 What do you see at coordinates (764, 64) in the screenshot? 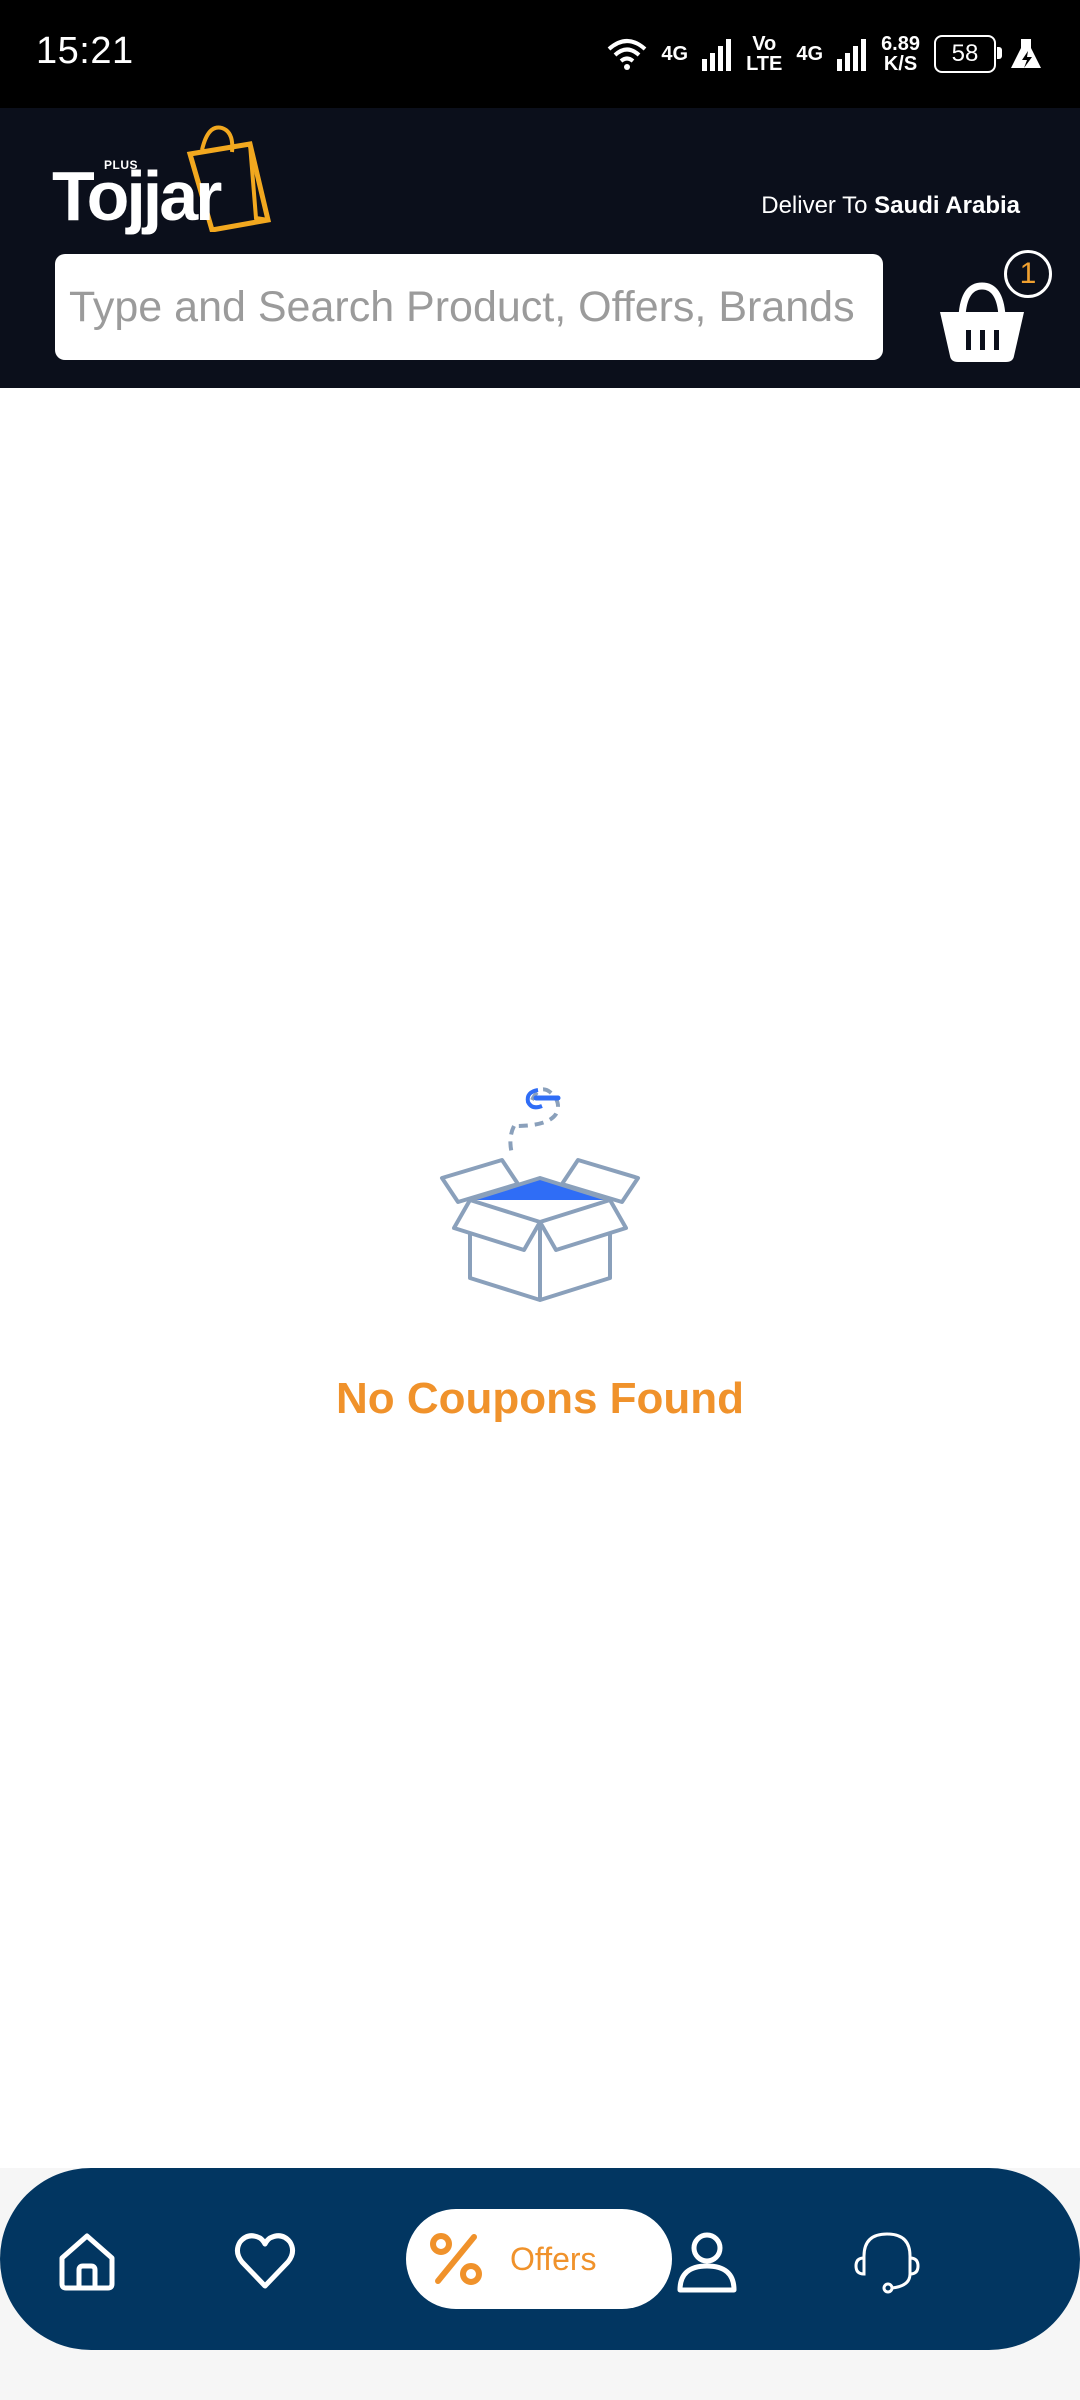
I see `volte-bottom: LTE` at bounding box center [764, 64].